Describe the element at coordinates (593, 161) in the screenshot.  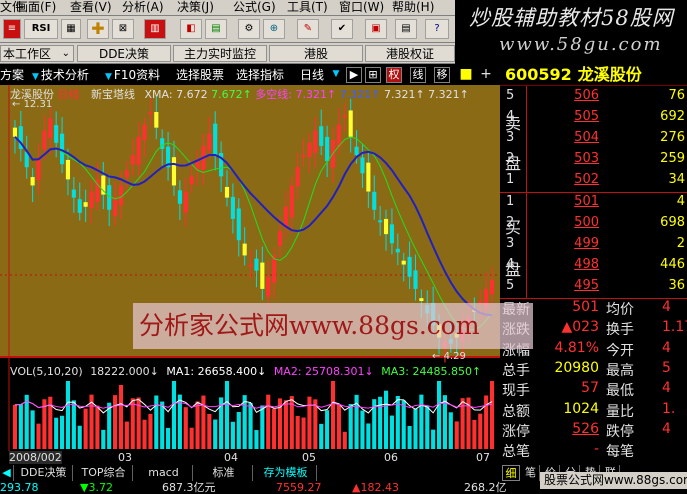
I see `sell-row: 2 503 259` at that location.